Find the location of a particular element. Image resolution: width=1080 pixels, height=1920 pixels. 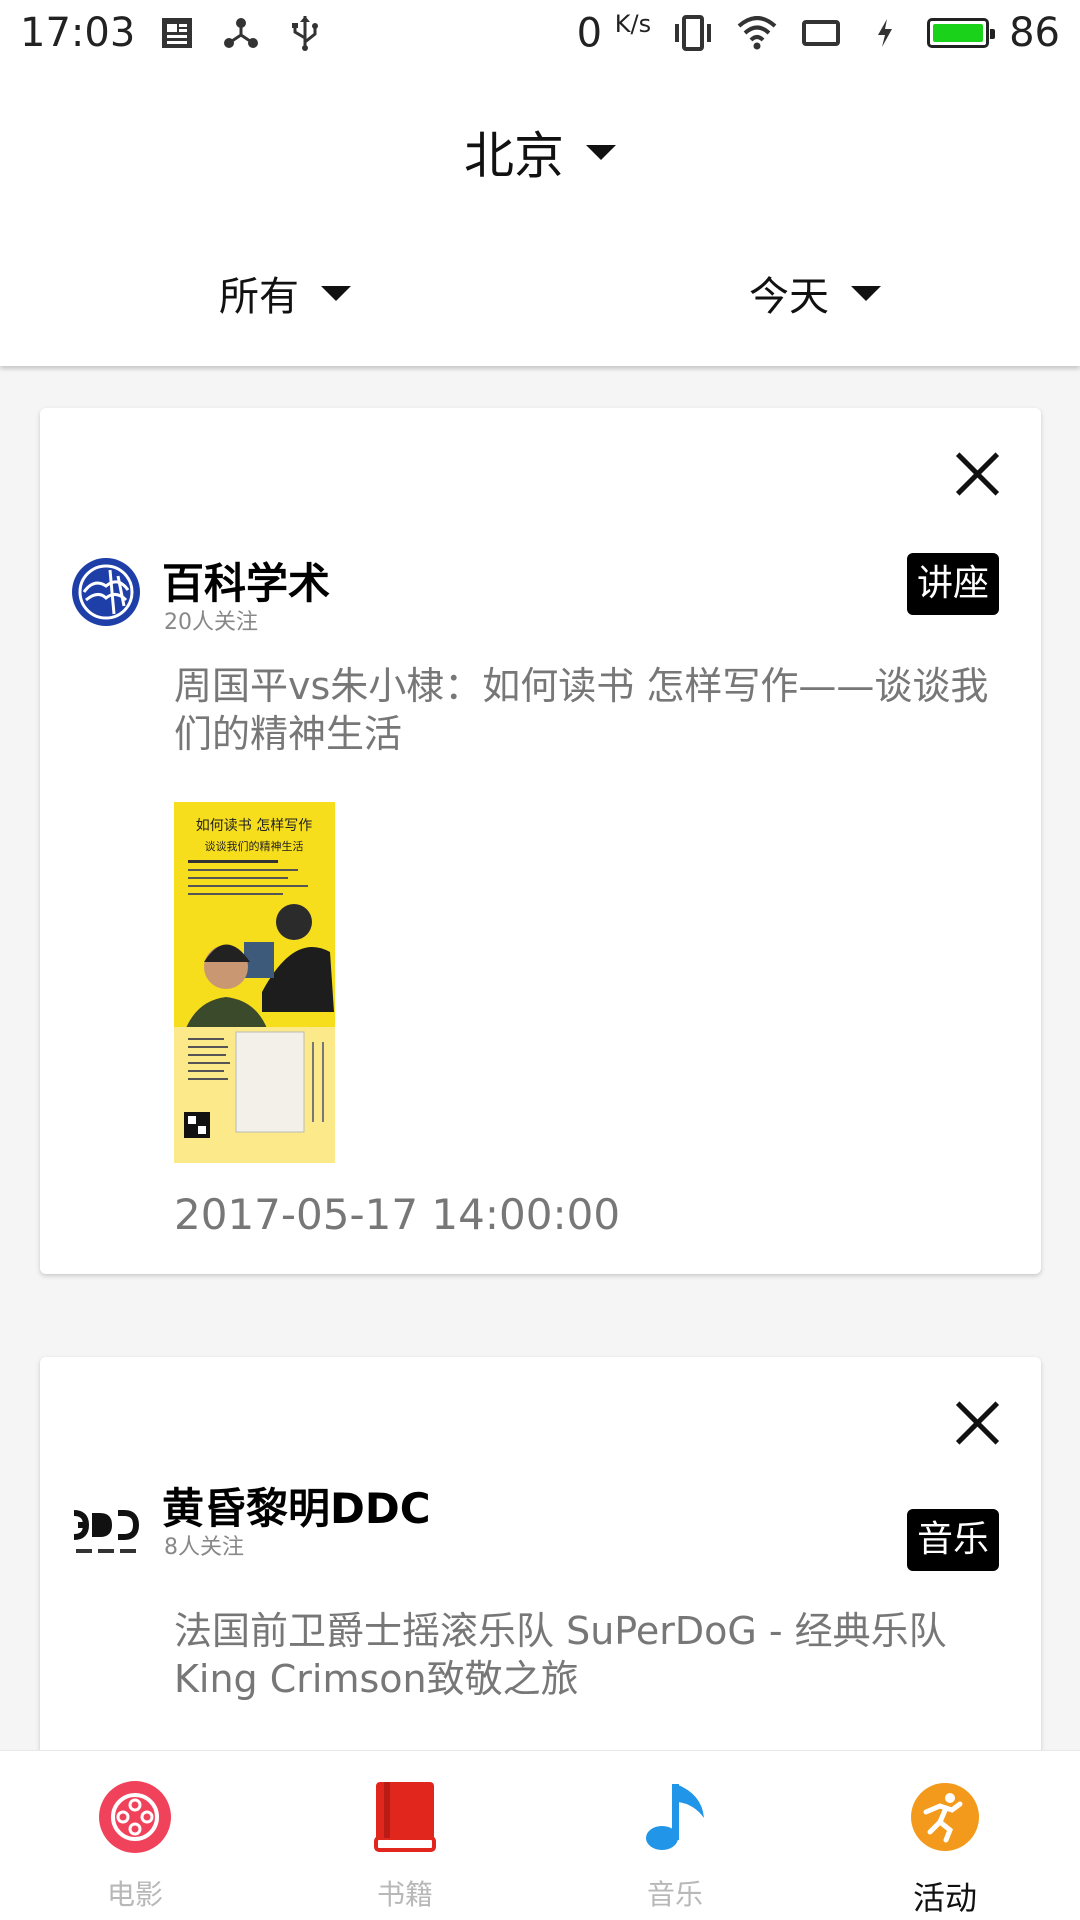

vibrate-icon is located at coordinates (693, 33).